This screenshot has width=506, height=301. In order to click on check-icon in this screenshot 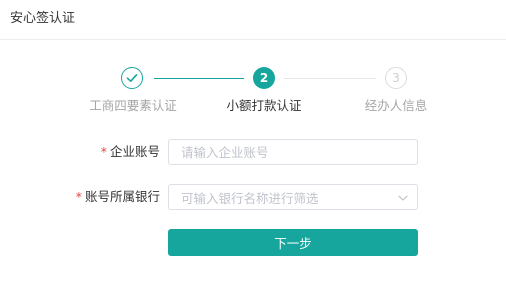, I will do `click(132, 77)`.